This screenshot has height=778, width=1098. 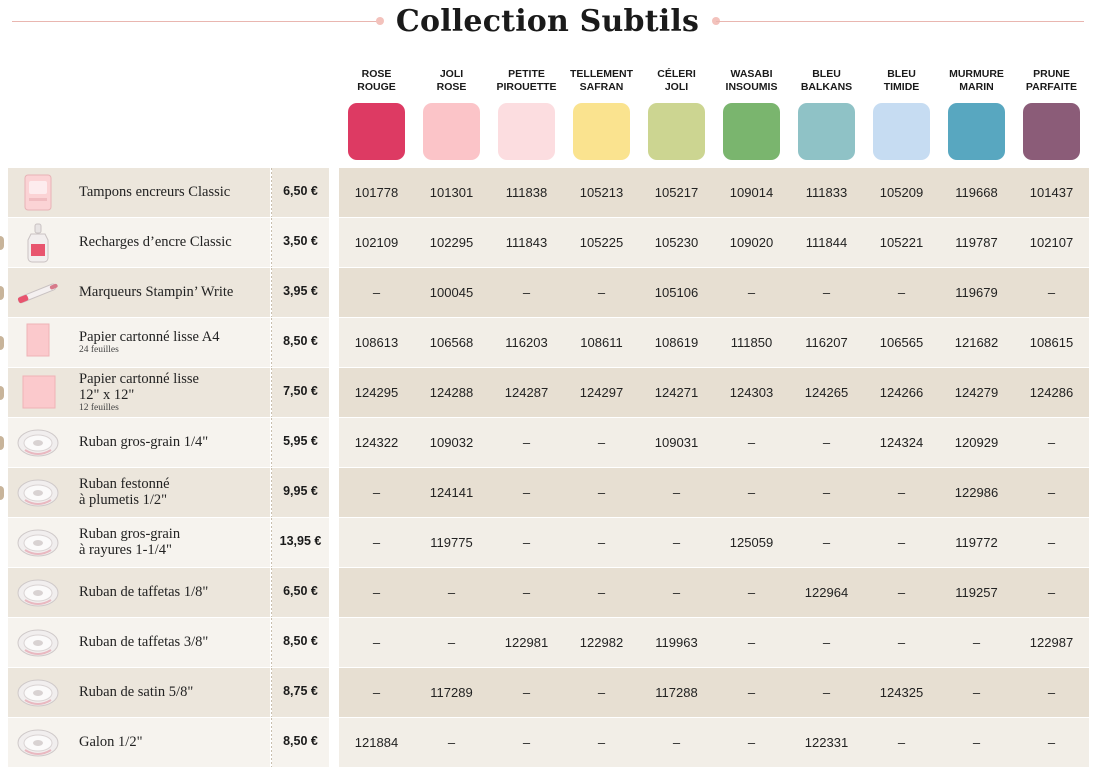 What do you see at coordinates (601, 392) in the screenshot?
I see `product-code: 124297` at bounding box center [601, 392].